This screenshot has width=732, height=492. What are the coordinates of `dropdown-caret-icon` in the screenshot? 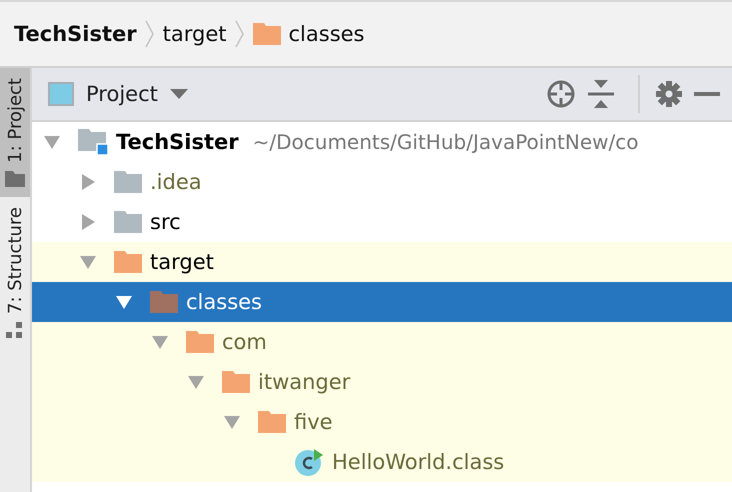 It's located at (179, 94).